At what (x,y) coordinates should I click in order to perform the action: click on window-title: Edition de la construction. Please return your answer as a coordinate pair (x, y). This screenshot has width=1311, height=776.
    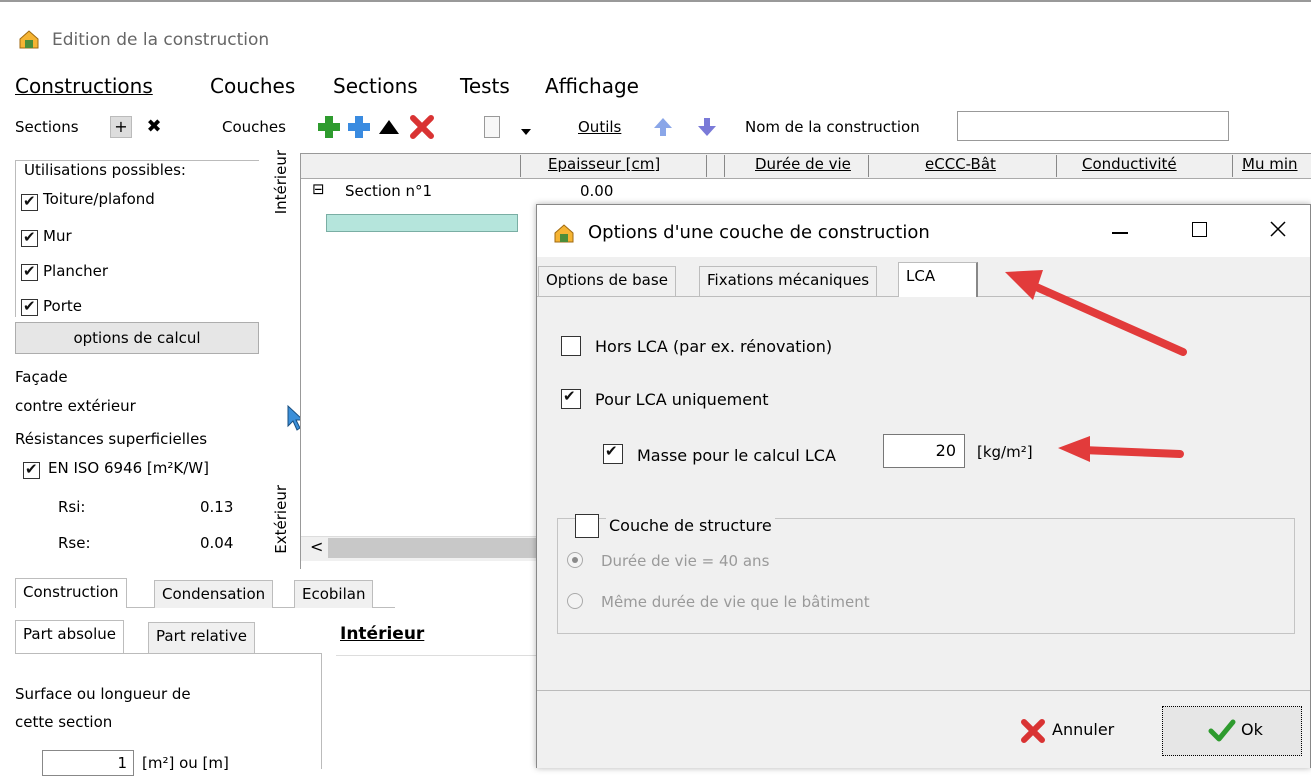
    Looking at the image, I should click on (161, 40).